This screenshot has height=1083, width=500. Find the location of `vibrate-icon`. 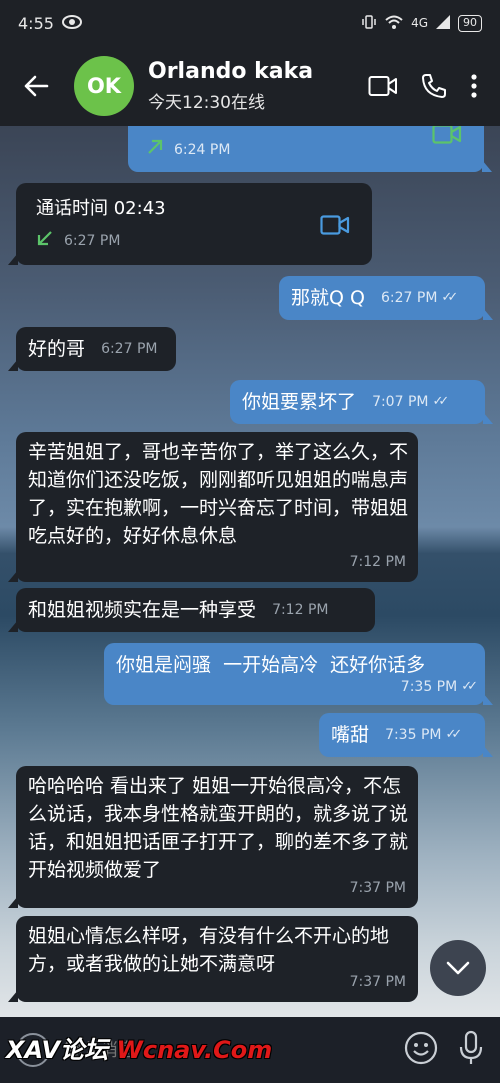

vibrate-icon is located at coordinates (369, 23).